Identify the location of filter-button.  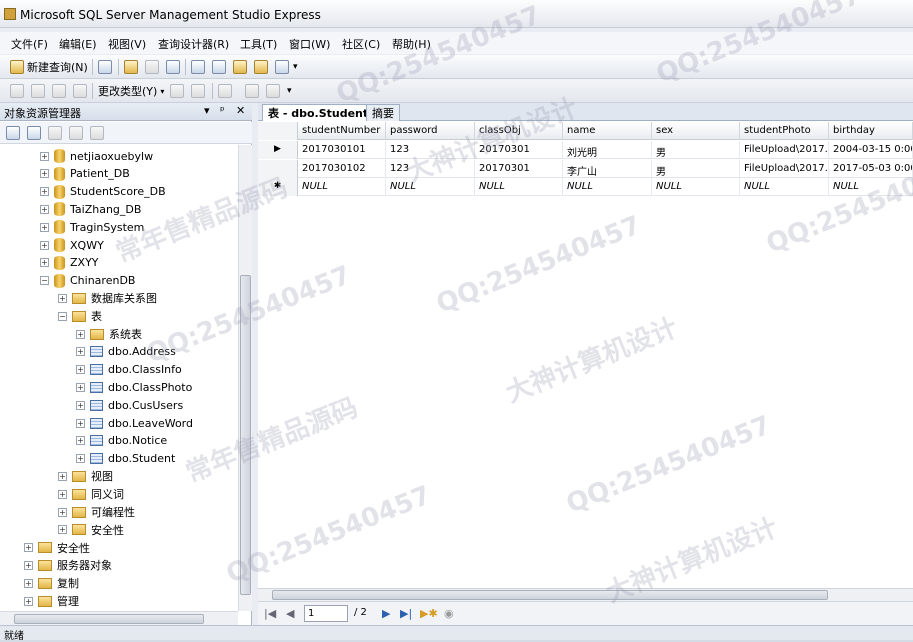
(97, 133).